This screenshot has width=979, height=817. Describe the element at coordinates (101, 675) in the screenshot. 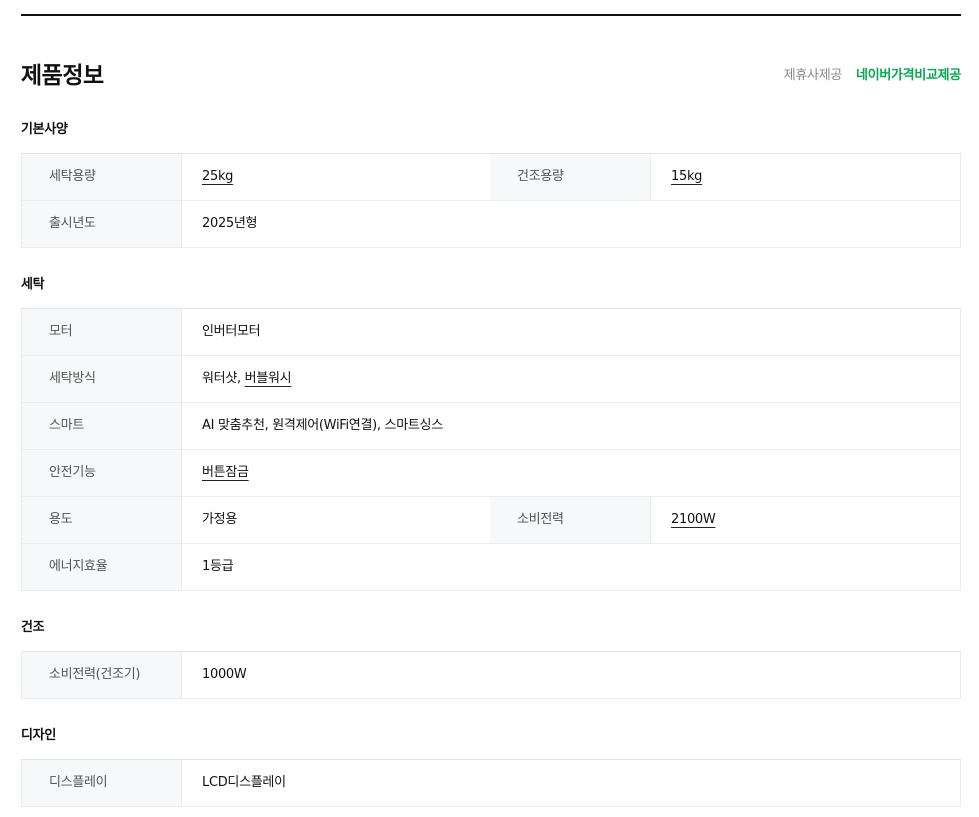

I see `spec-label: 소비전력(건조기)` at that location.